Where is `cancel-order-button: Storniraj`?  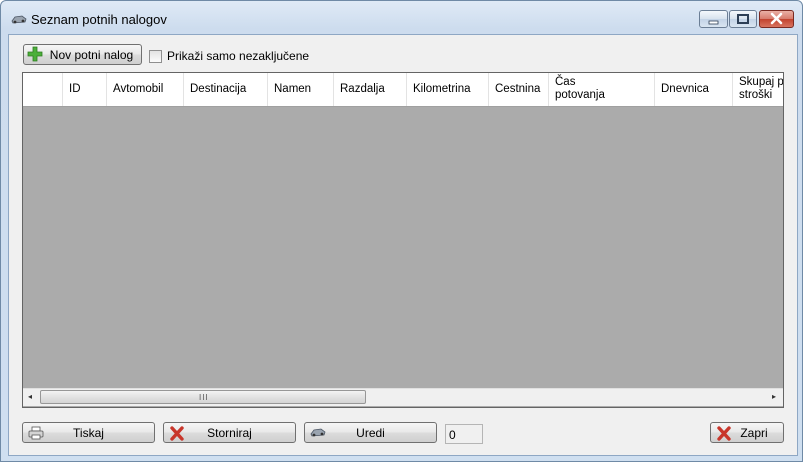
cancel-order-button: Storniraj is located at coordinates (229, 432).